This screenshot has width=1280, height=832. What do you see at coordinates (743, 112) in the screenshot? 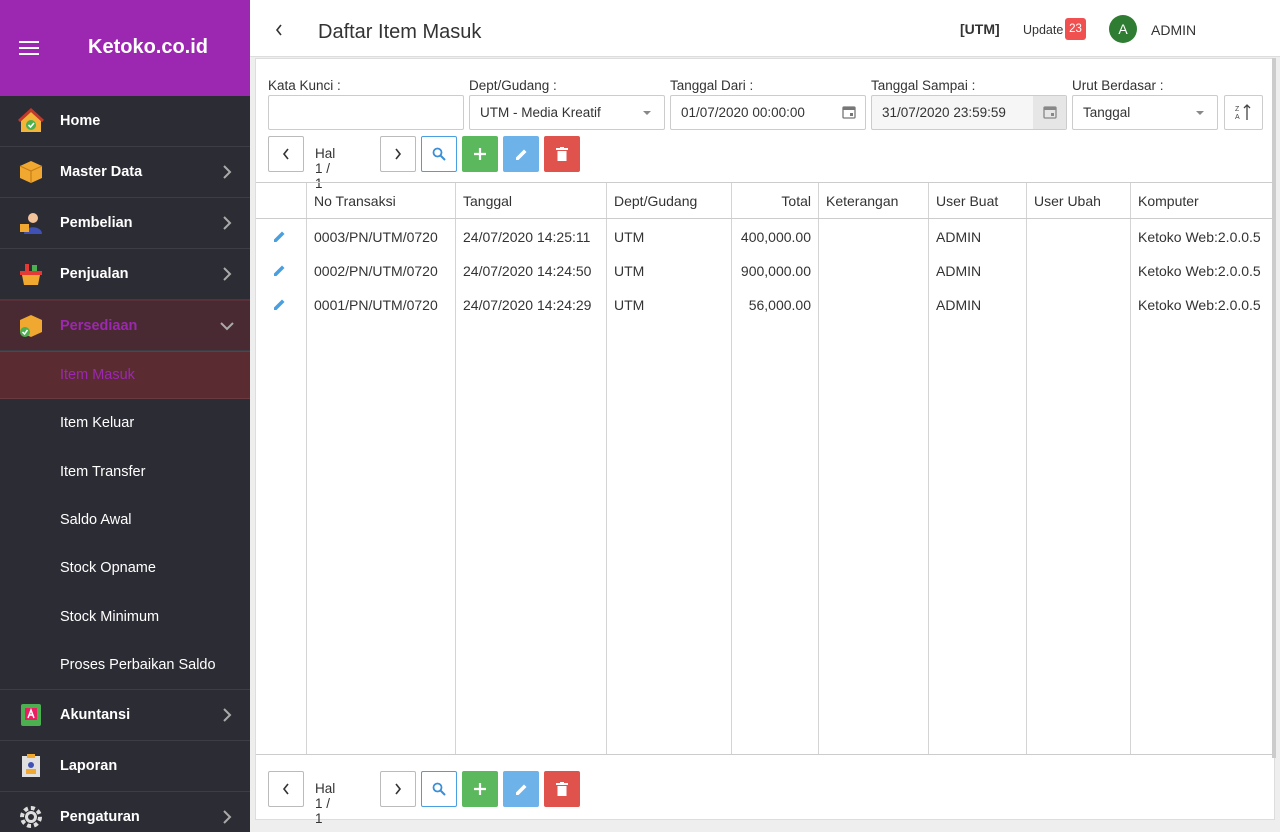
I see `date-from-value: 01/07/2020 00:00:00` at bounding box center [743, 112].